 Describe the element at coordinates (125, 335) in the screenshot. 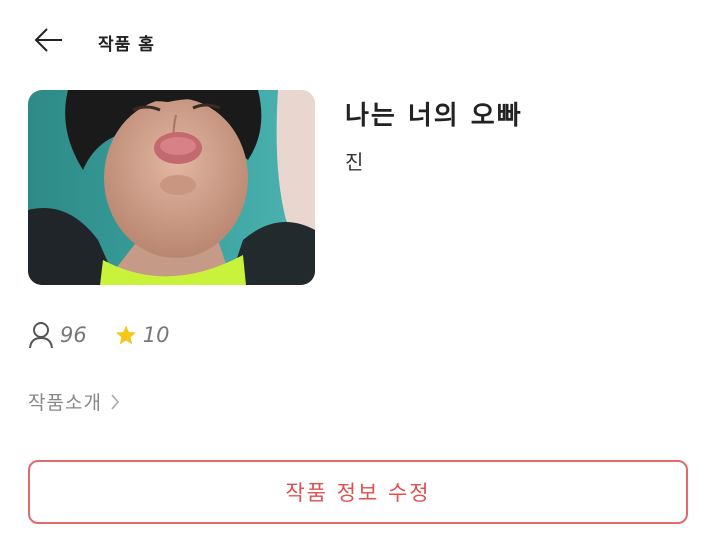

I see `star-icon` at that location.